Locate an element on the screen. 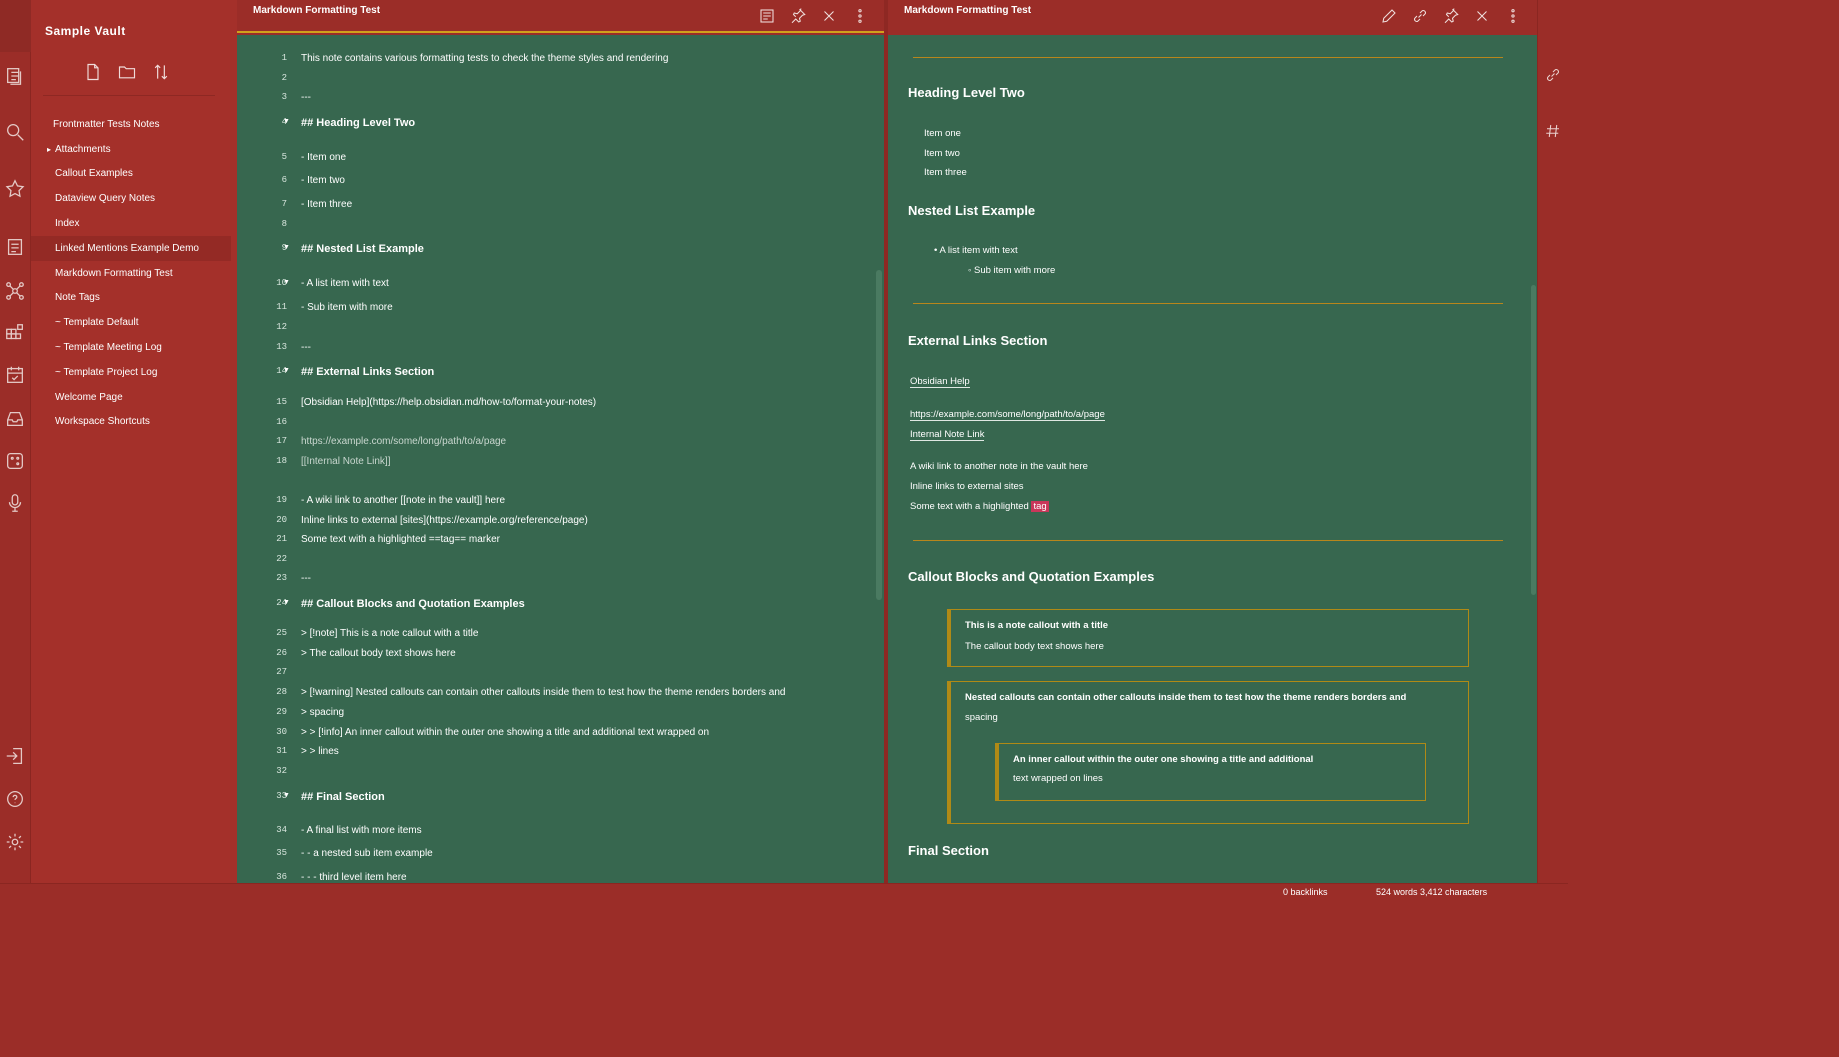 The image size is (1839, 1057). line-number: 35 is located at coordinates (281, 853).